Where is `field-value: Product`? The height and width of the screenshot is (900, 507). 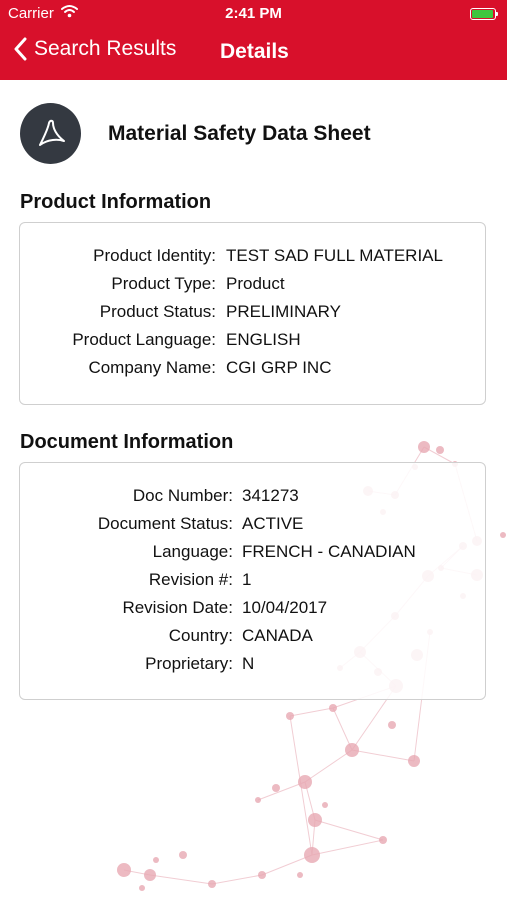
field-value: Product is located at coordinates (255, 283).